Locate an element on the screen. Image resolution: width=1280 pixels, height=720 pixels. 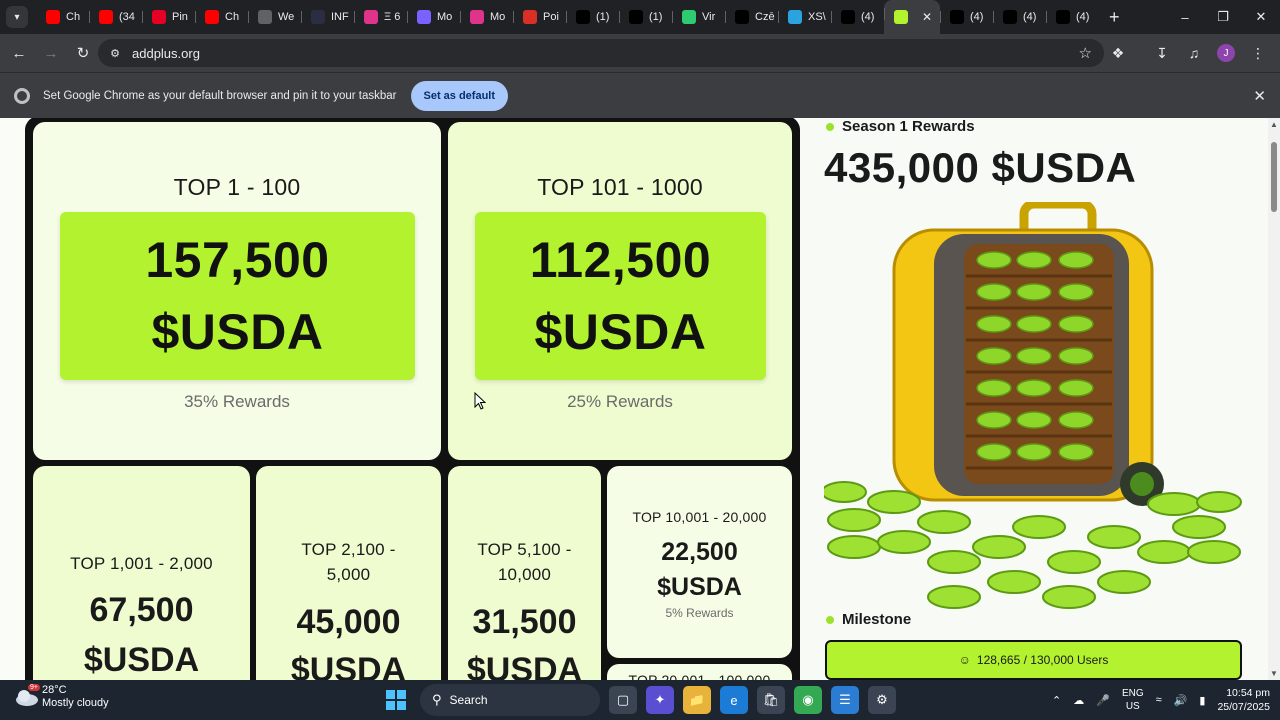
browser-tab: Czē is located at coordinates (751, 17).